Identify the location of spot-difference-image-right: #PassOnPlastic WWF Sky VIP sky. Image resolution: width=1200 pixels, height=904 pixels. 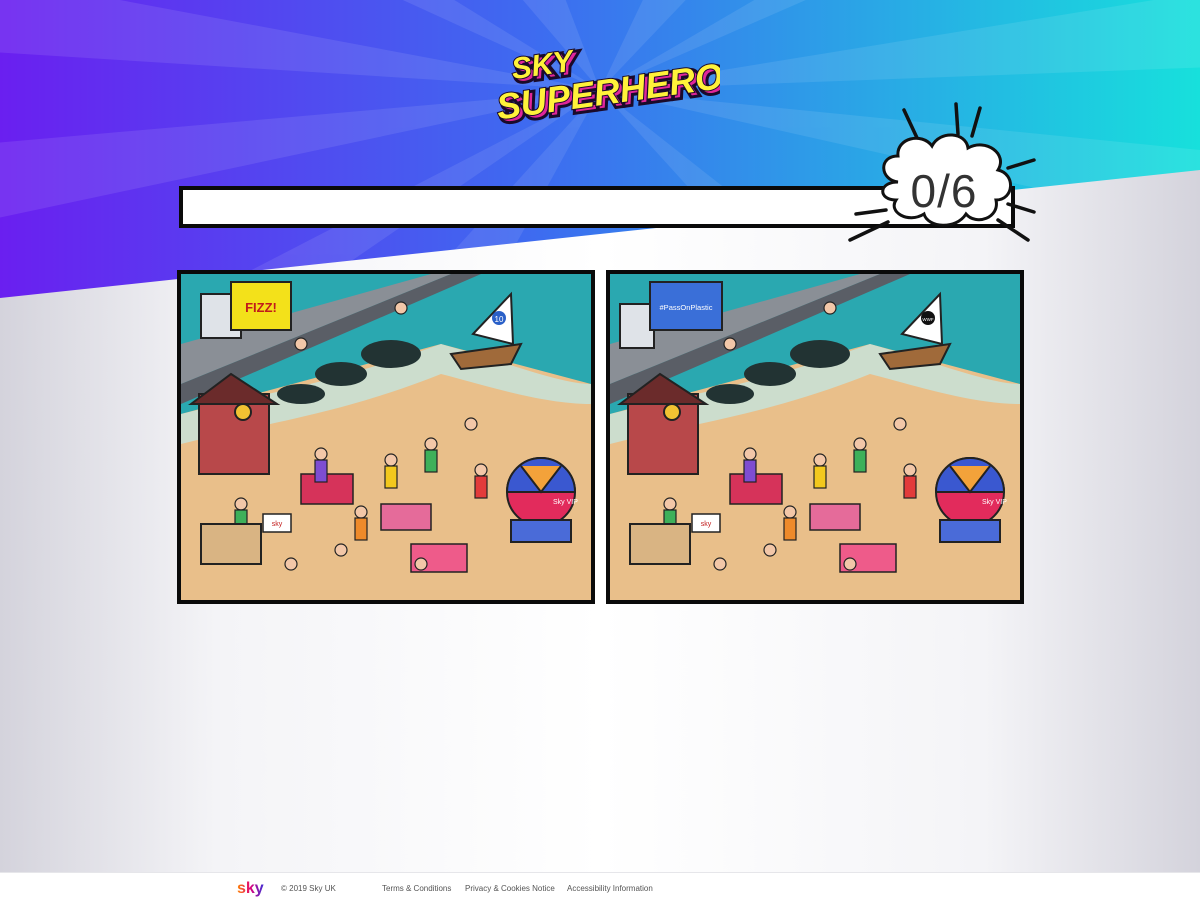
(815, 437).